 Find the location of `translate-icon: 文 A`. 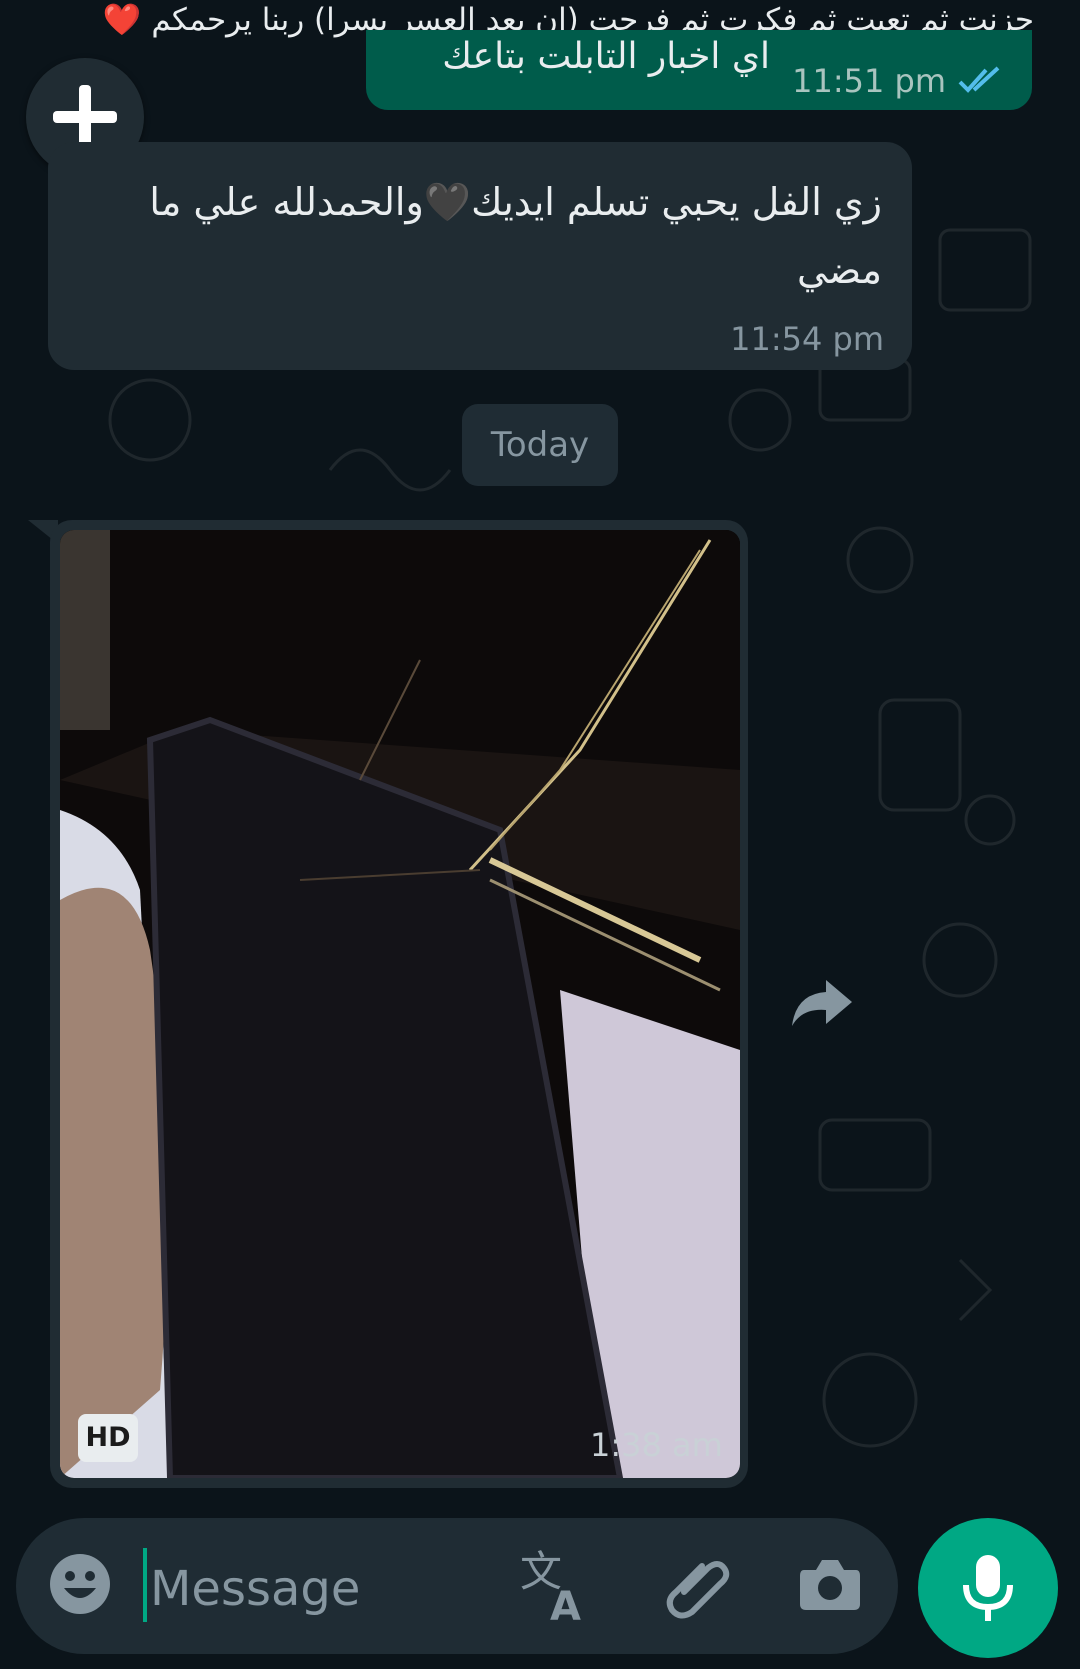

translate-icon: 文 A is located at coordinates (556, 1586).